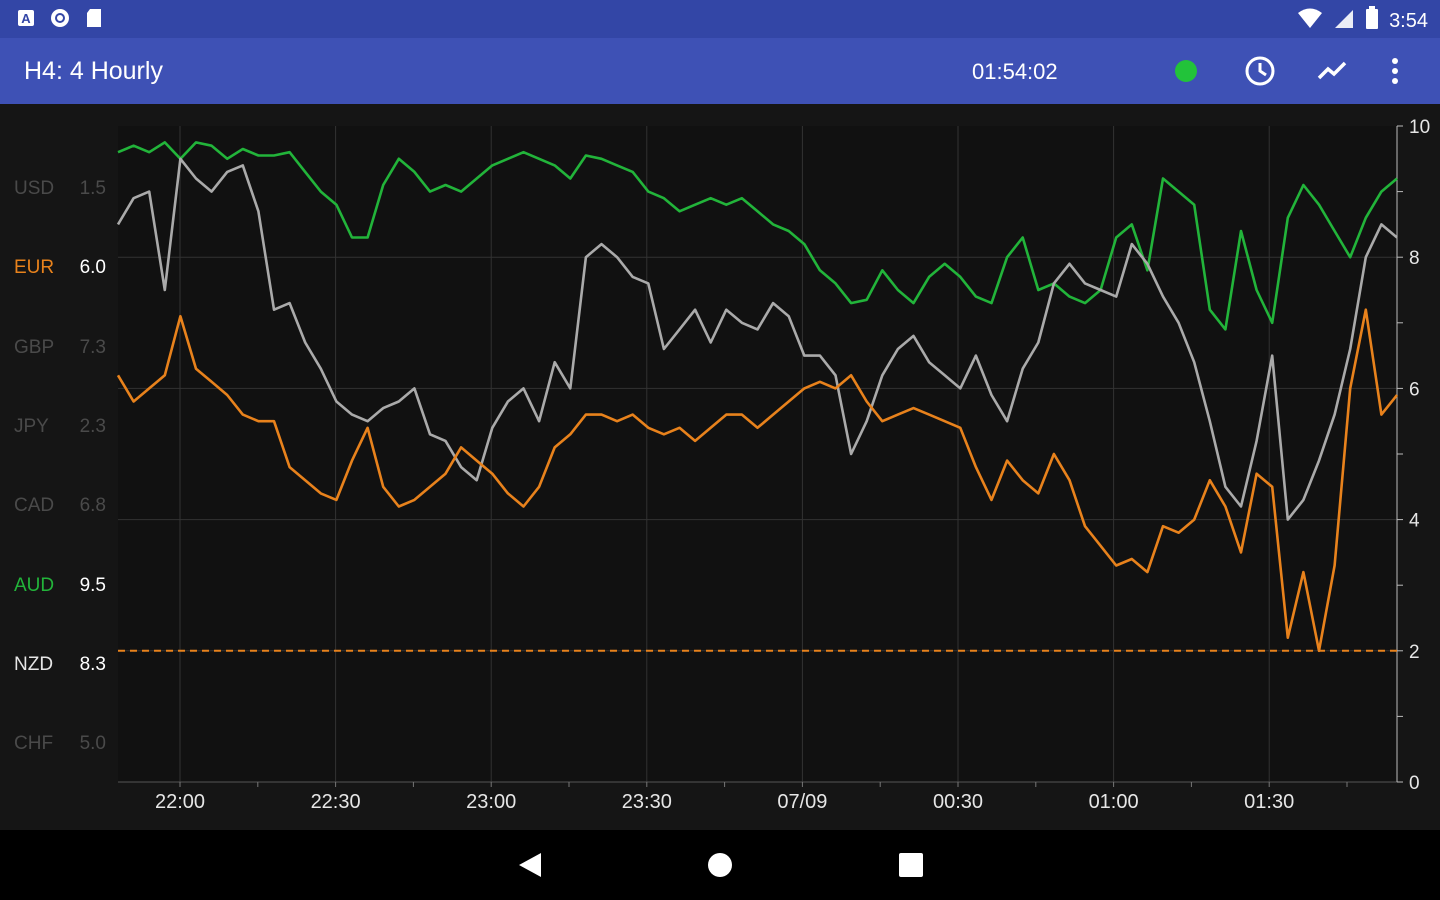  I want to click on sd-card-icon, so click(94, 18).